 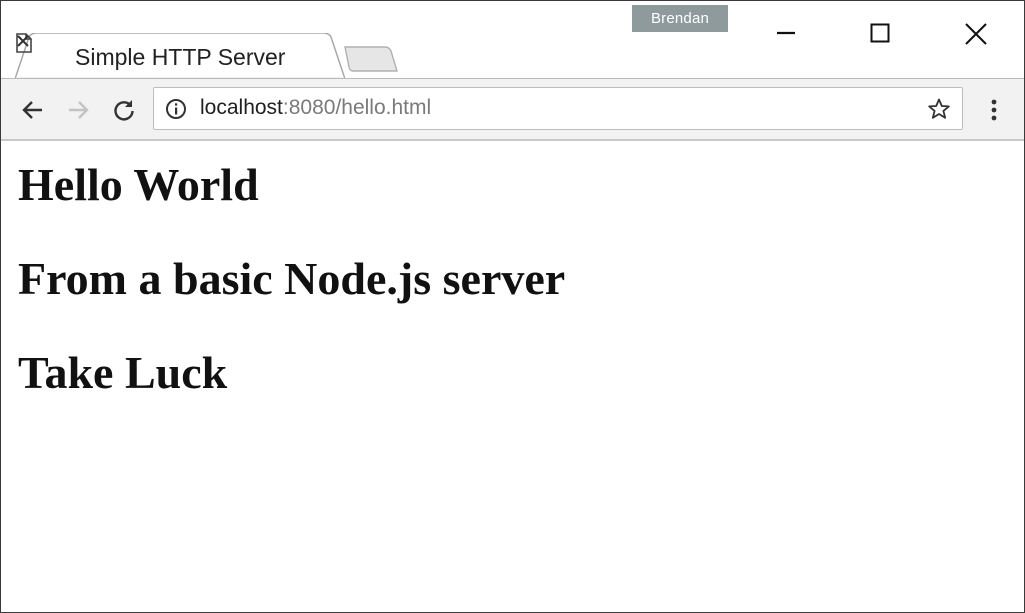 I want to click on url-text: localhost:8080/hello.html, so click(x=315, y=108).